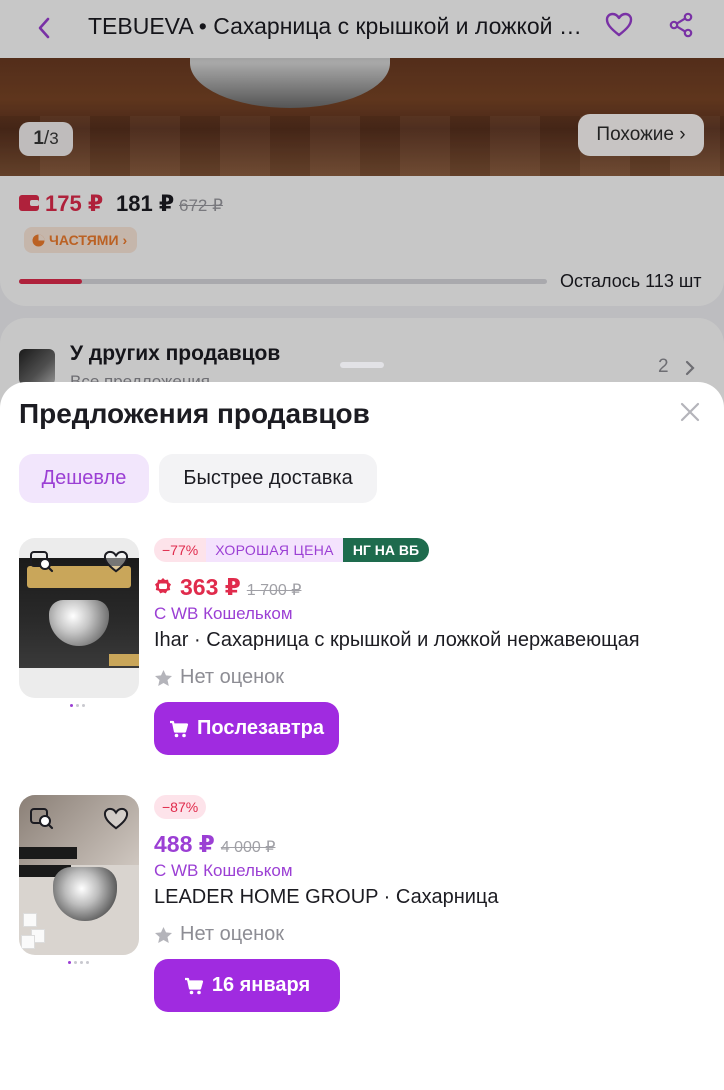 The height and width of the screenshot is (1090, 724). What do you see at coordinates (261, 985) in the screenshot?
I see `delivery-date: 16 января` at bounding box center [261, 985].